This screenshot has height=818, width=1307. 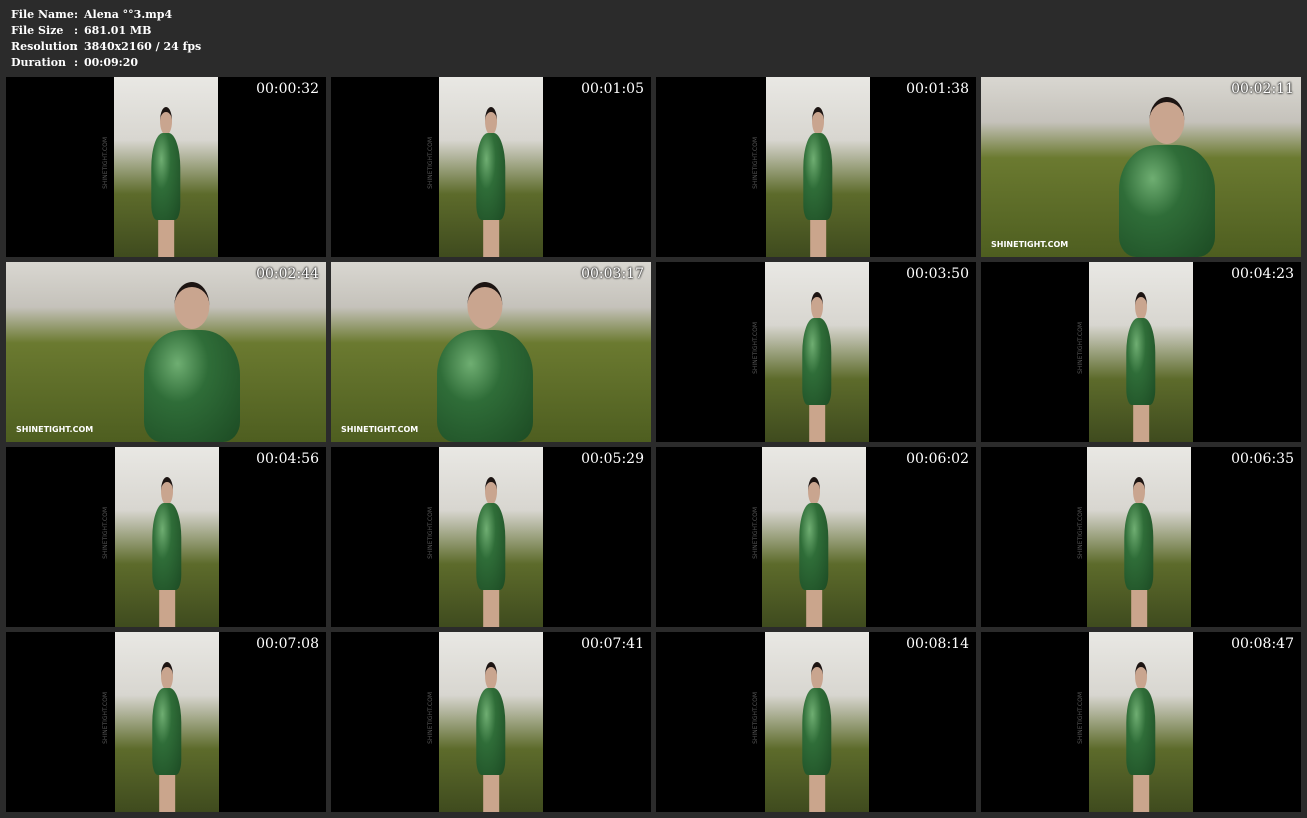 I want to click on thumbnail: SHINETIGHT.COM 00:03:17, so click(x=491, y=352).